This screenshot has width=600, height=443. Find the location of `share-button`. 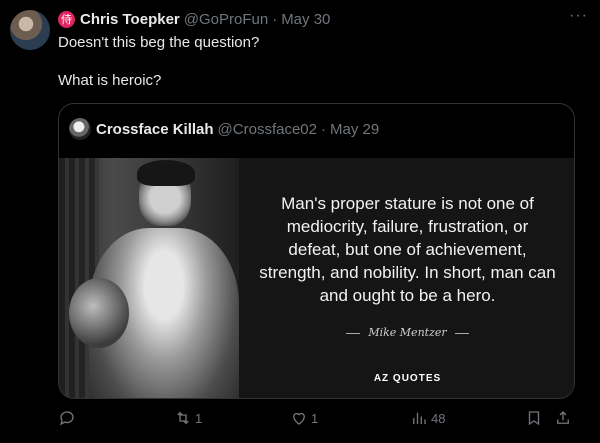

share-button is located at coordinates (563, 418).